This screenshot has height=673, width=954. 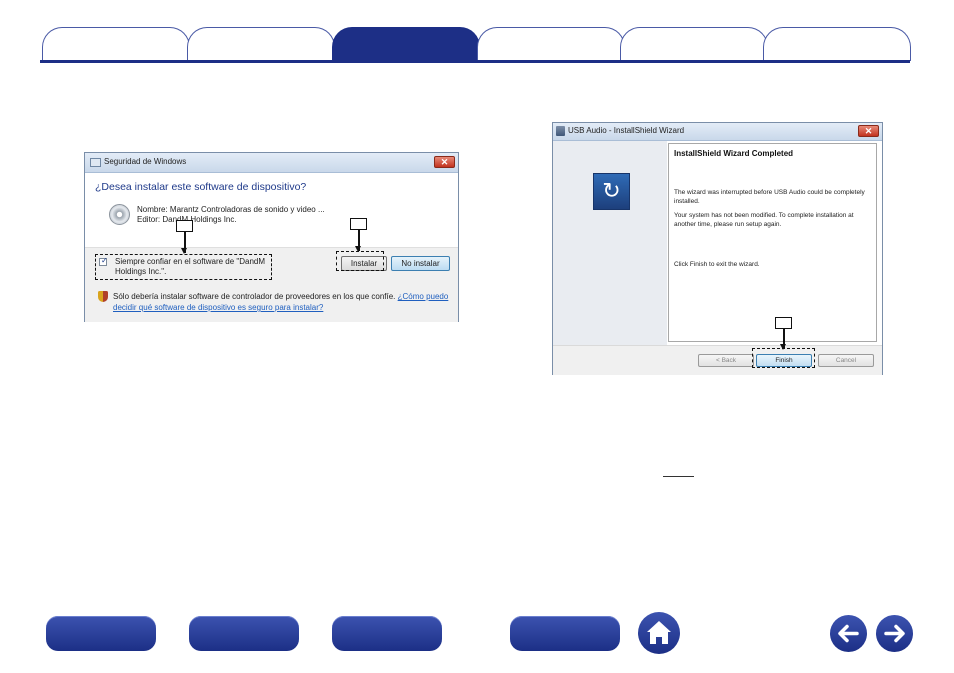 I want to click on home-button, so click(x=659, y=633).